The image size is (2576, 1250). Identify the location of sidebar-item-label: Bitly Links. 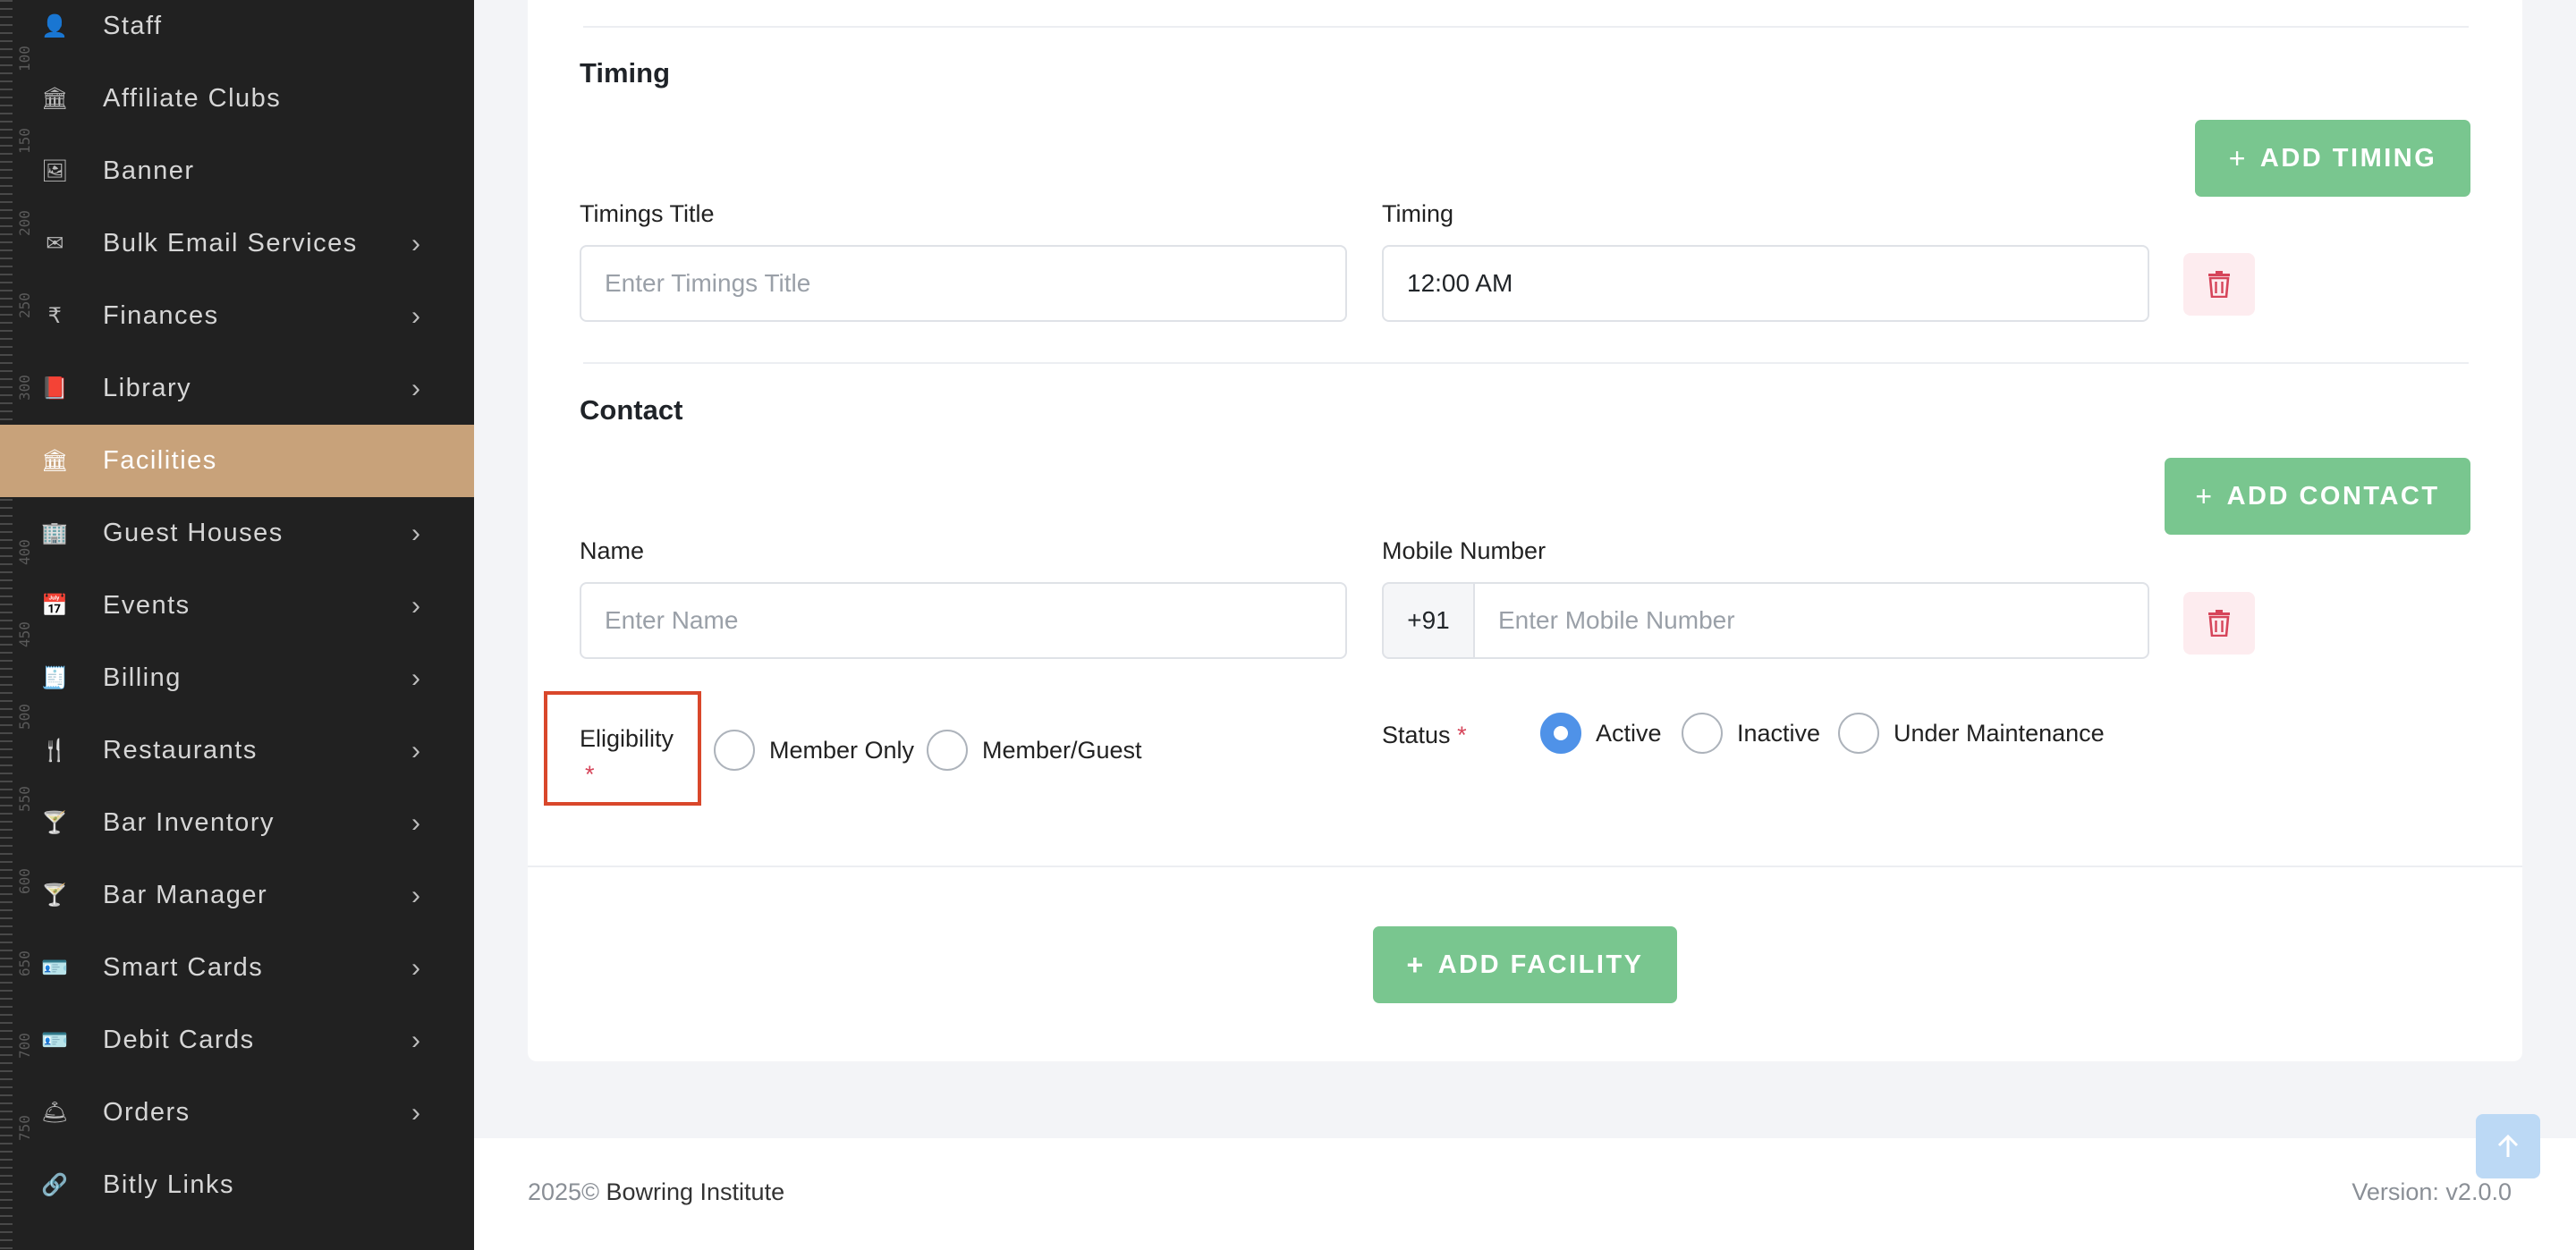
(169, 1185).